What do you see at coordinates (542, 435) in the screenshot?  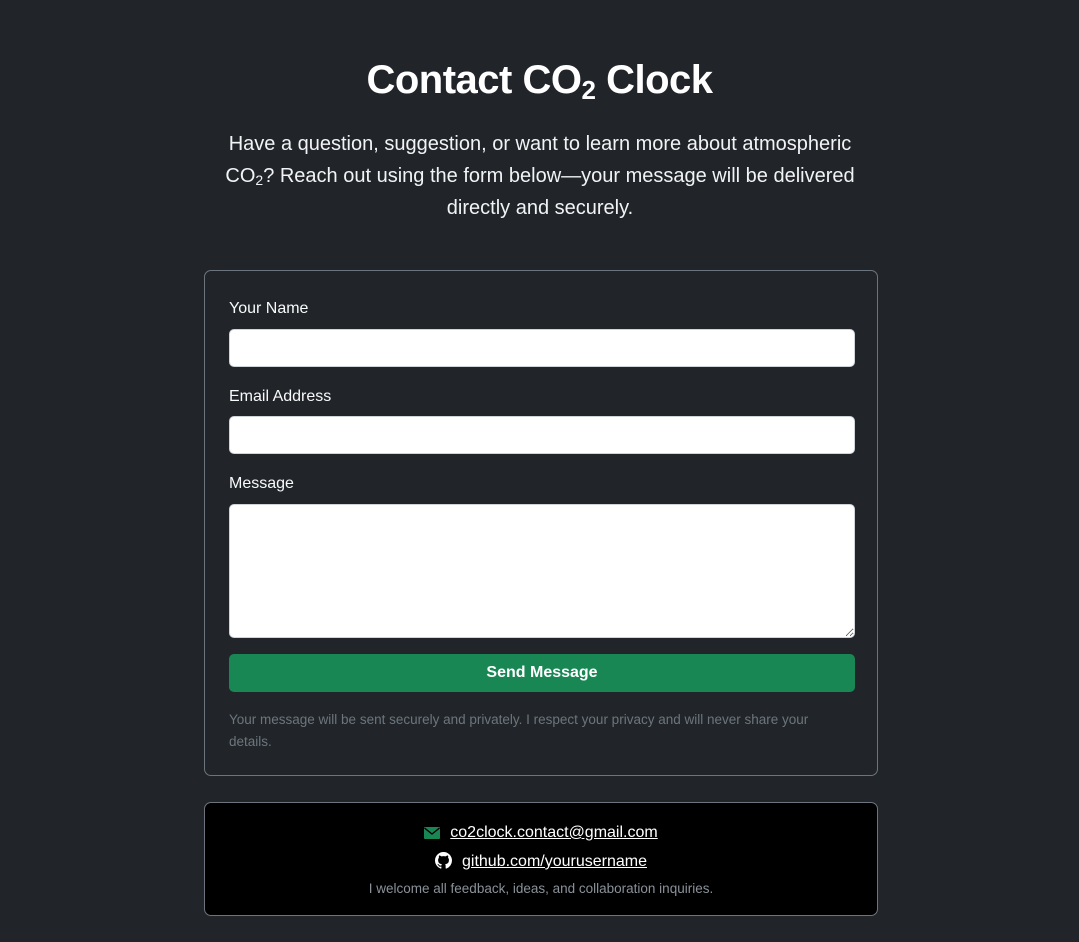 I see `email-field` at bounding box center [542, 435].